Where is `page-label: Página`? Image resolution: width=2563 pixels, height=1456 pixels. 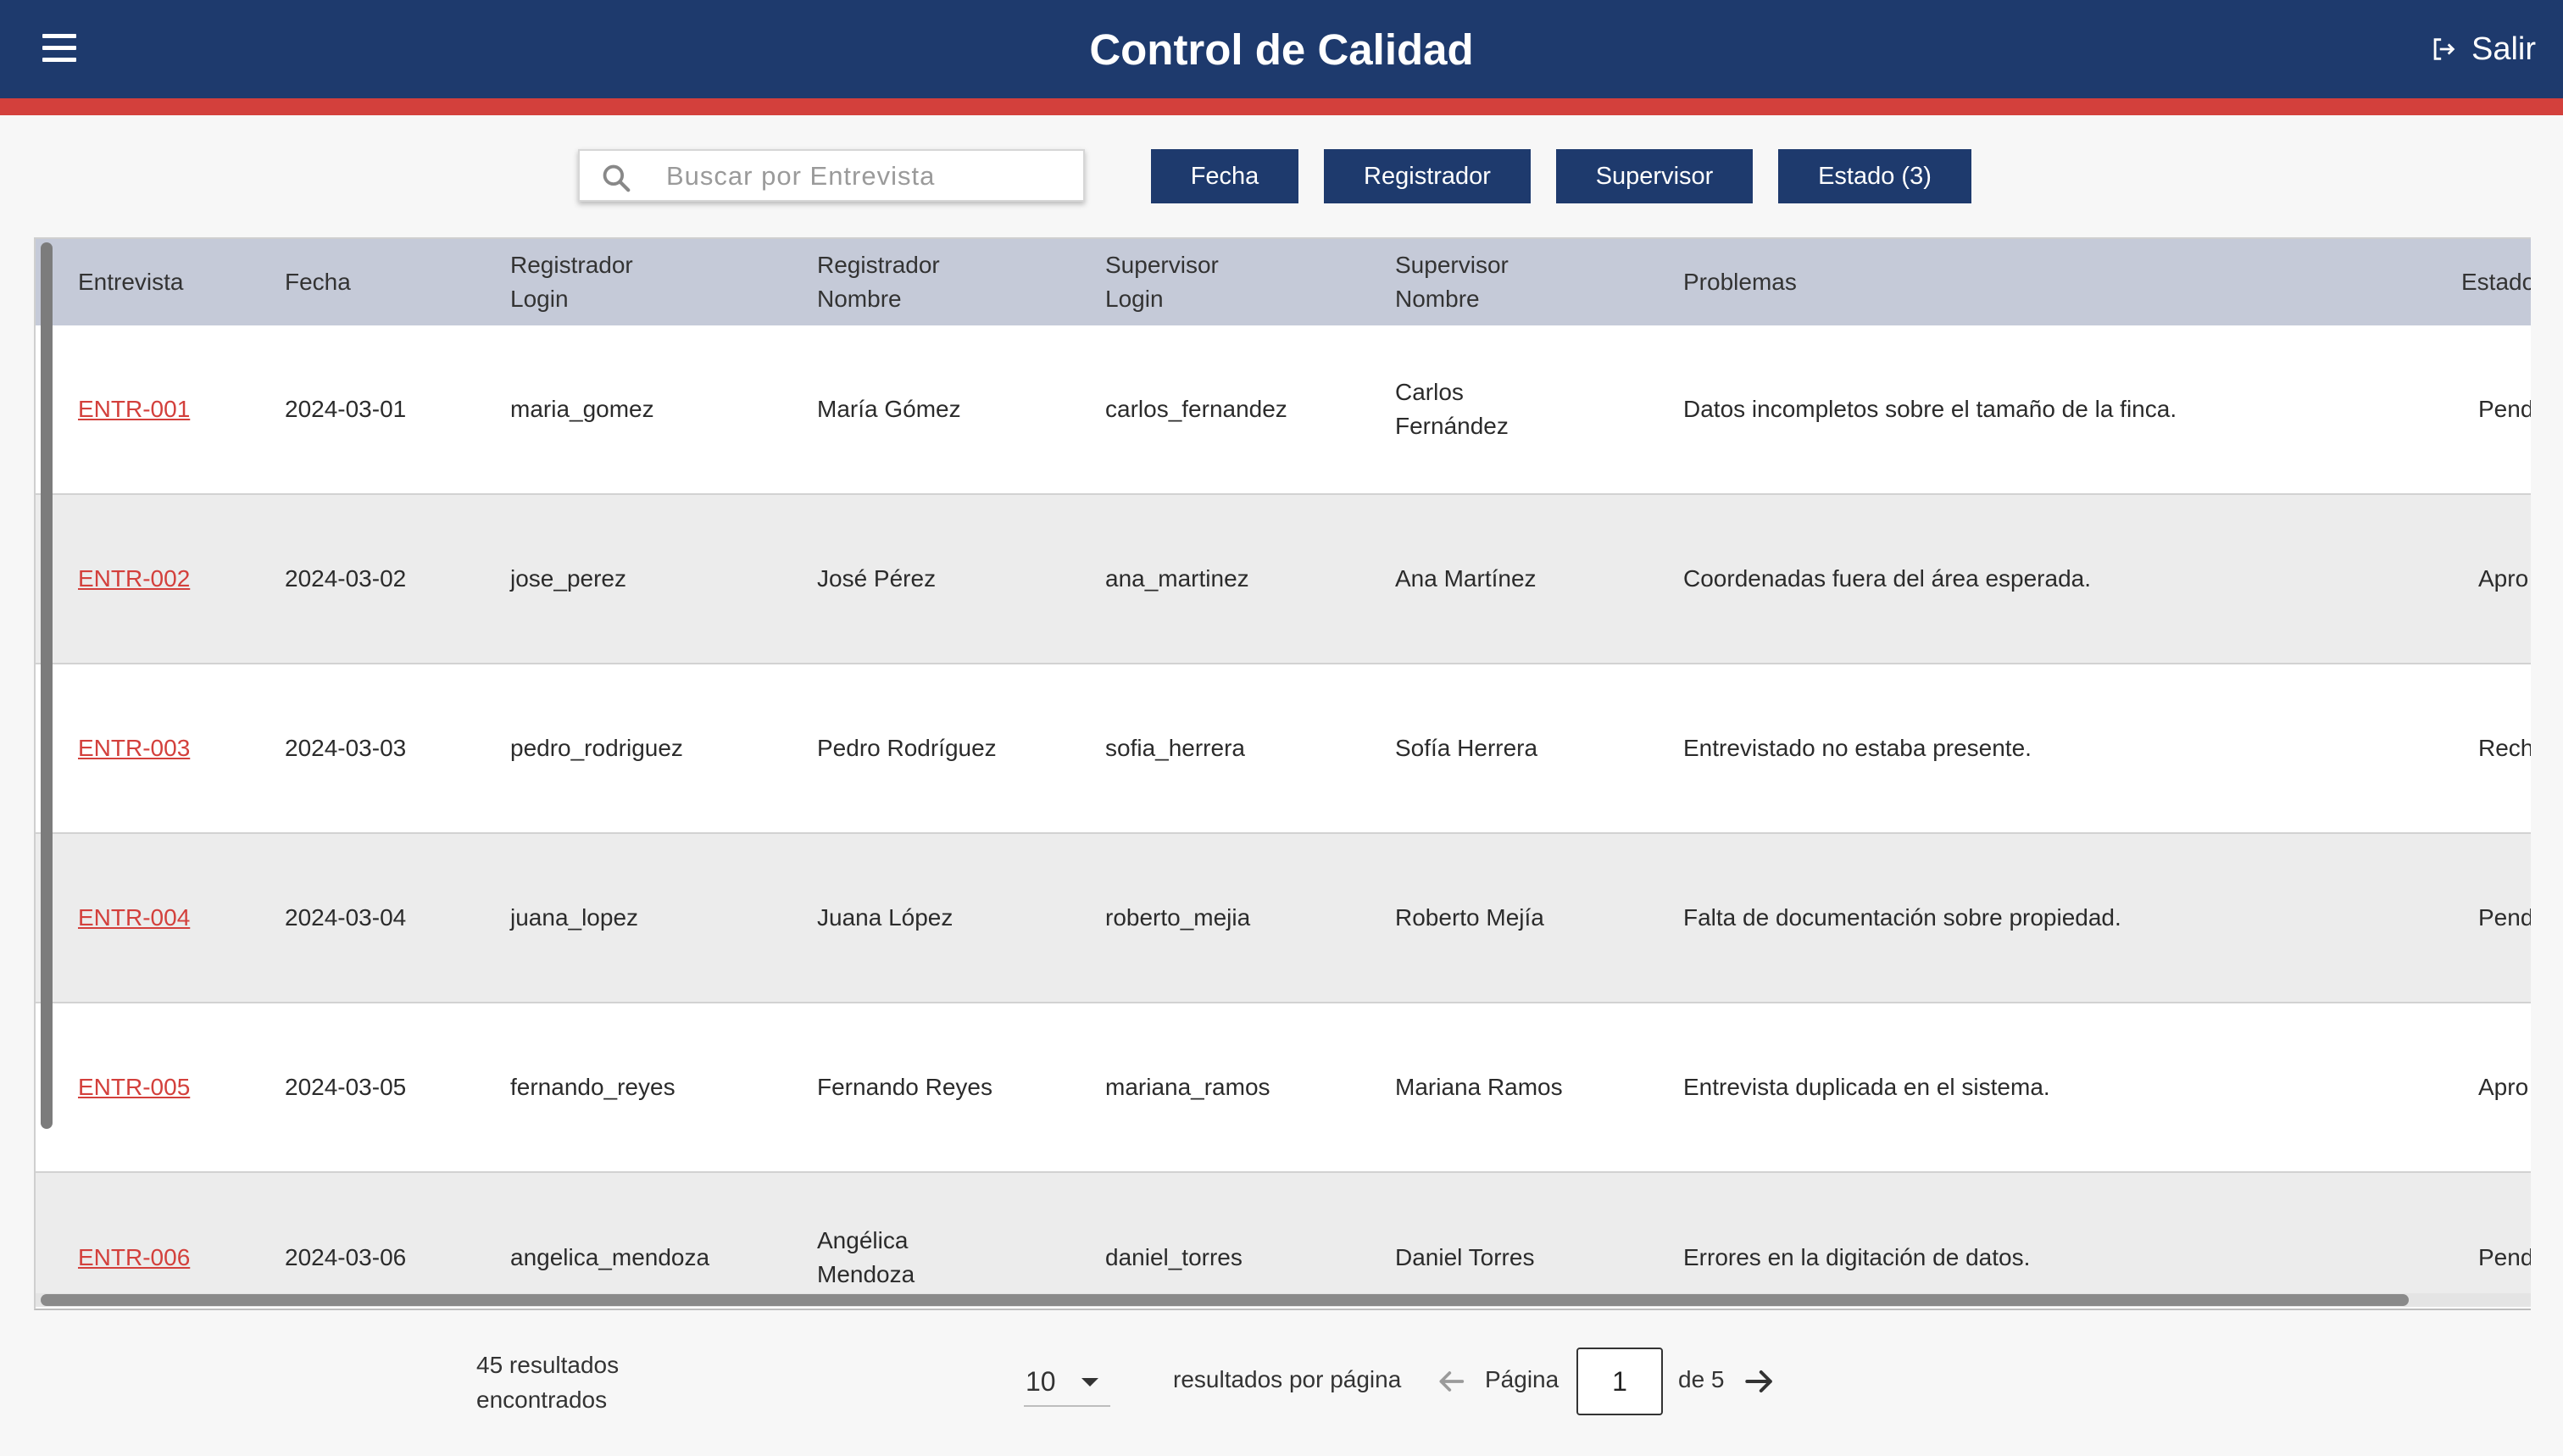 page-label: Página is located at coordinates (1522, 1379).